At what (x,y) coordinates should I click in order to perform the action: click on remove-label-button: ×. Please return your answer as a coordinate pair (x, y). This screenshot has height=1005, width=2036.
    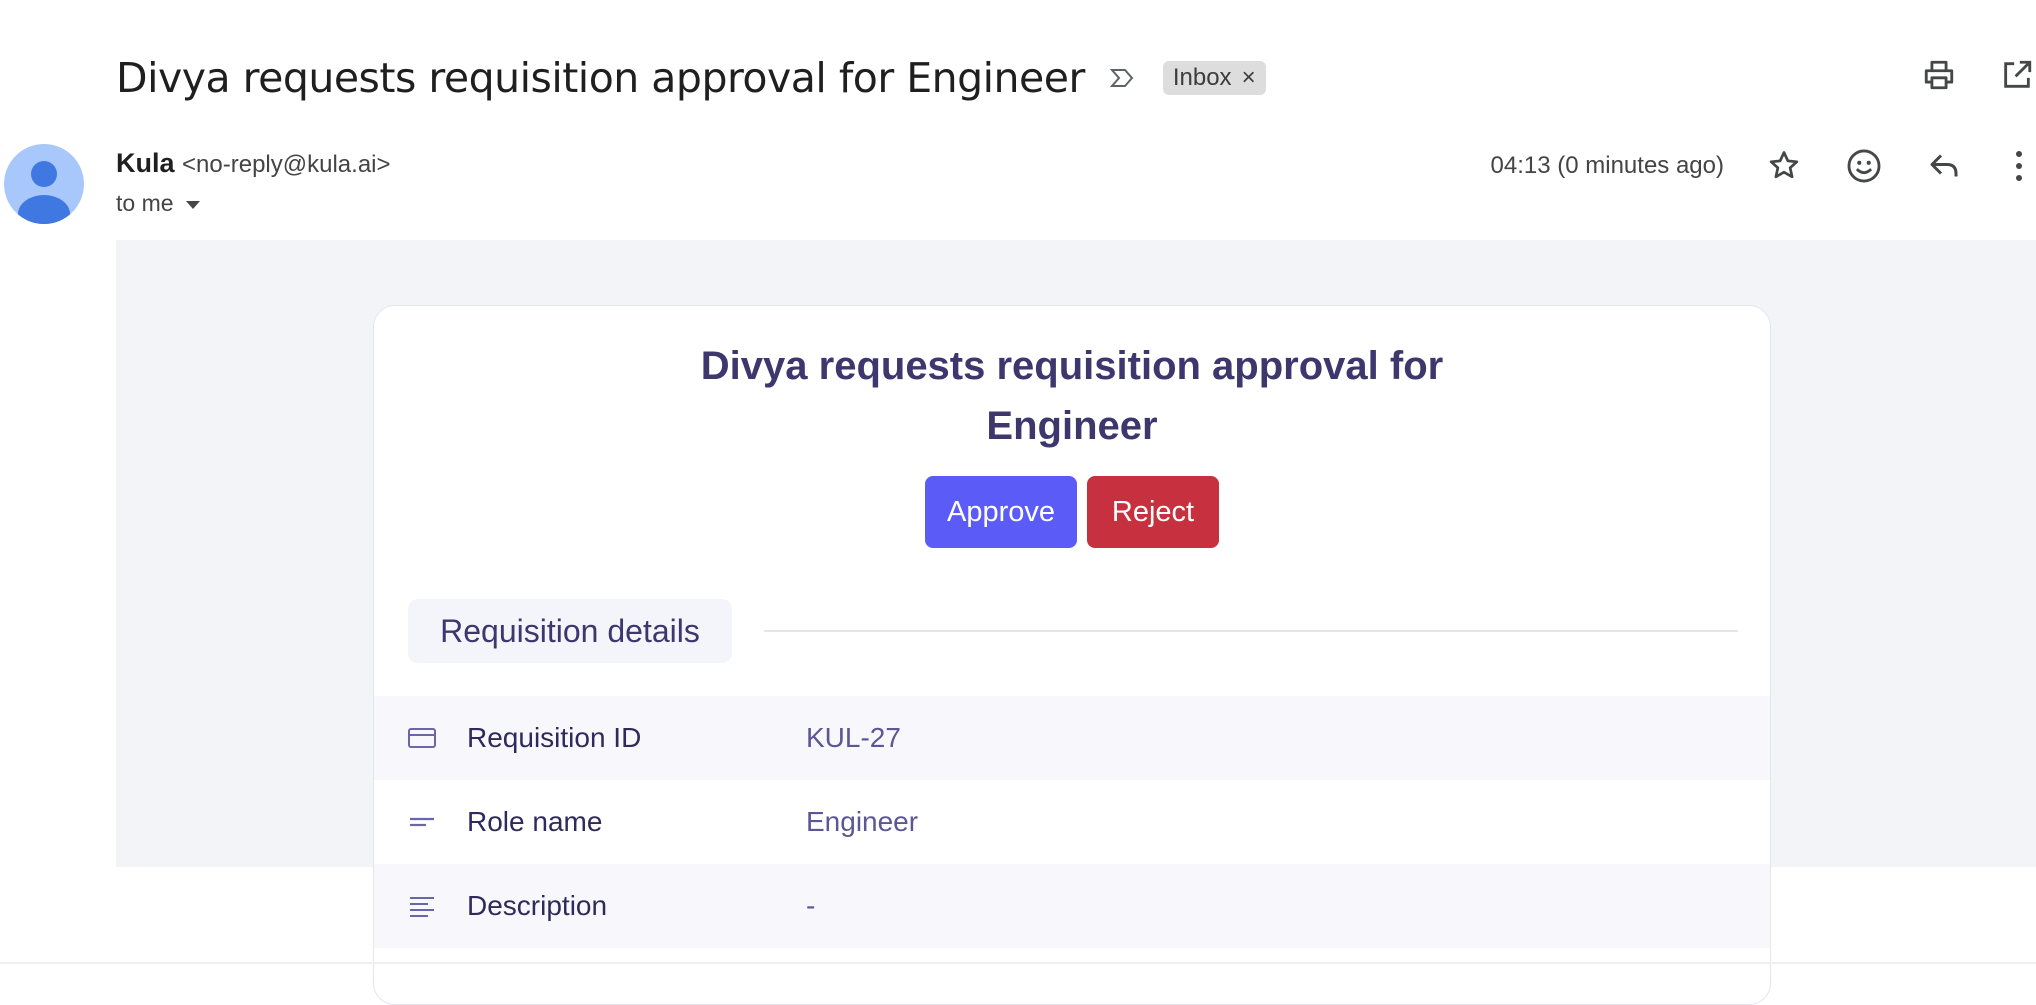
    Looking at the image, I should click on (1249, 78).